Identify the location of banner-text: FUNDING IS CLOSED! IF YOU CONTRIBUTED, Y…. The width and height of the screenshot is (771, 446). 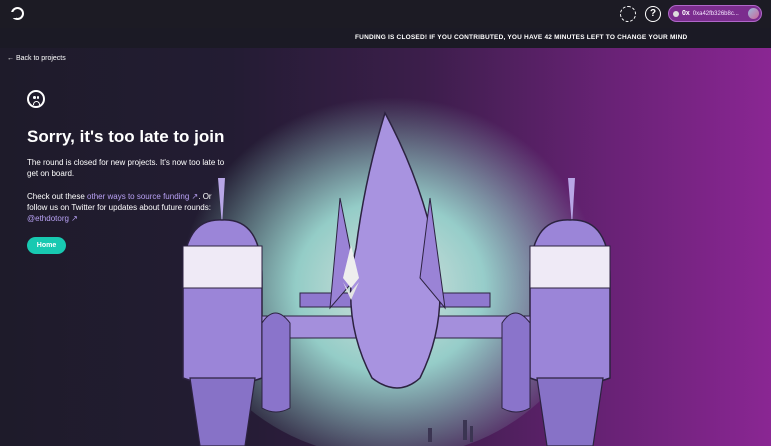
(521, 37).